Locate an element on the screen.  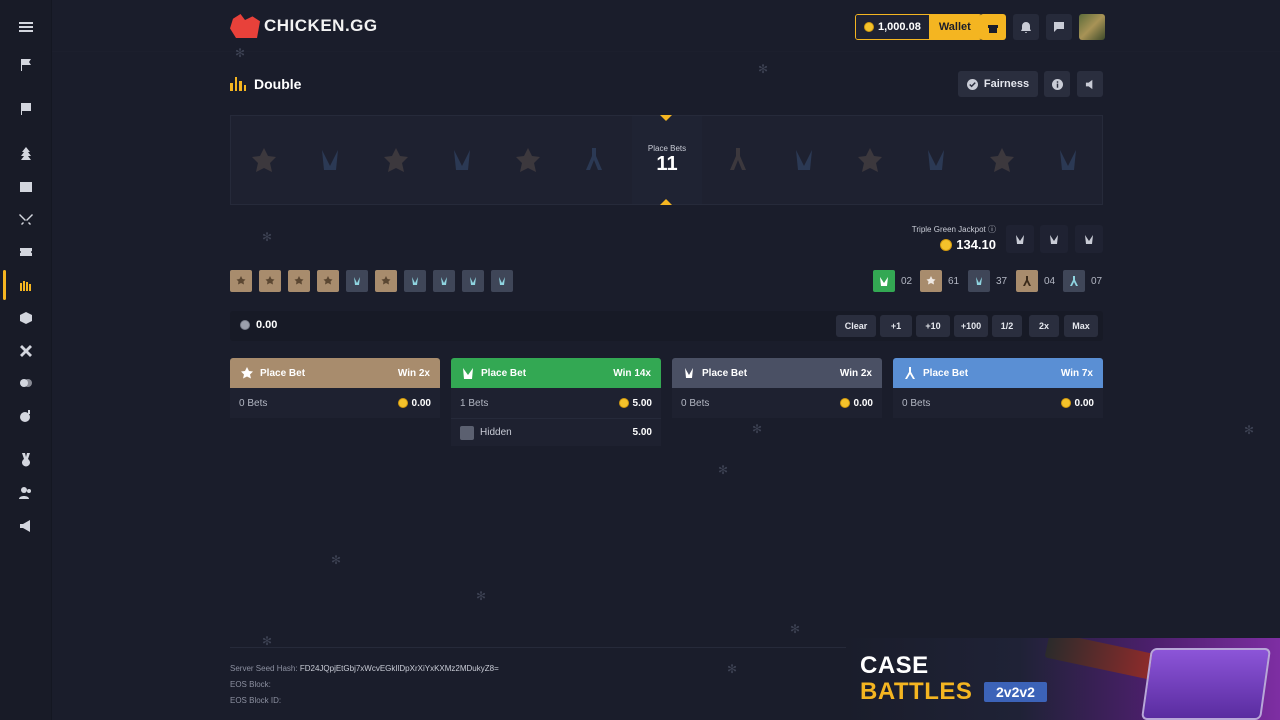
roller-pointer-bottom is located at coordinates (666, 202).